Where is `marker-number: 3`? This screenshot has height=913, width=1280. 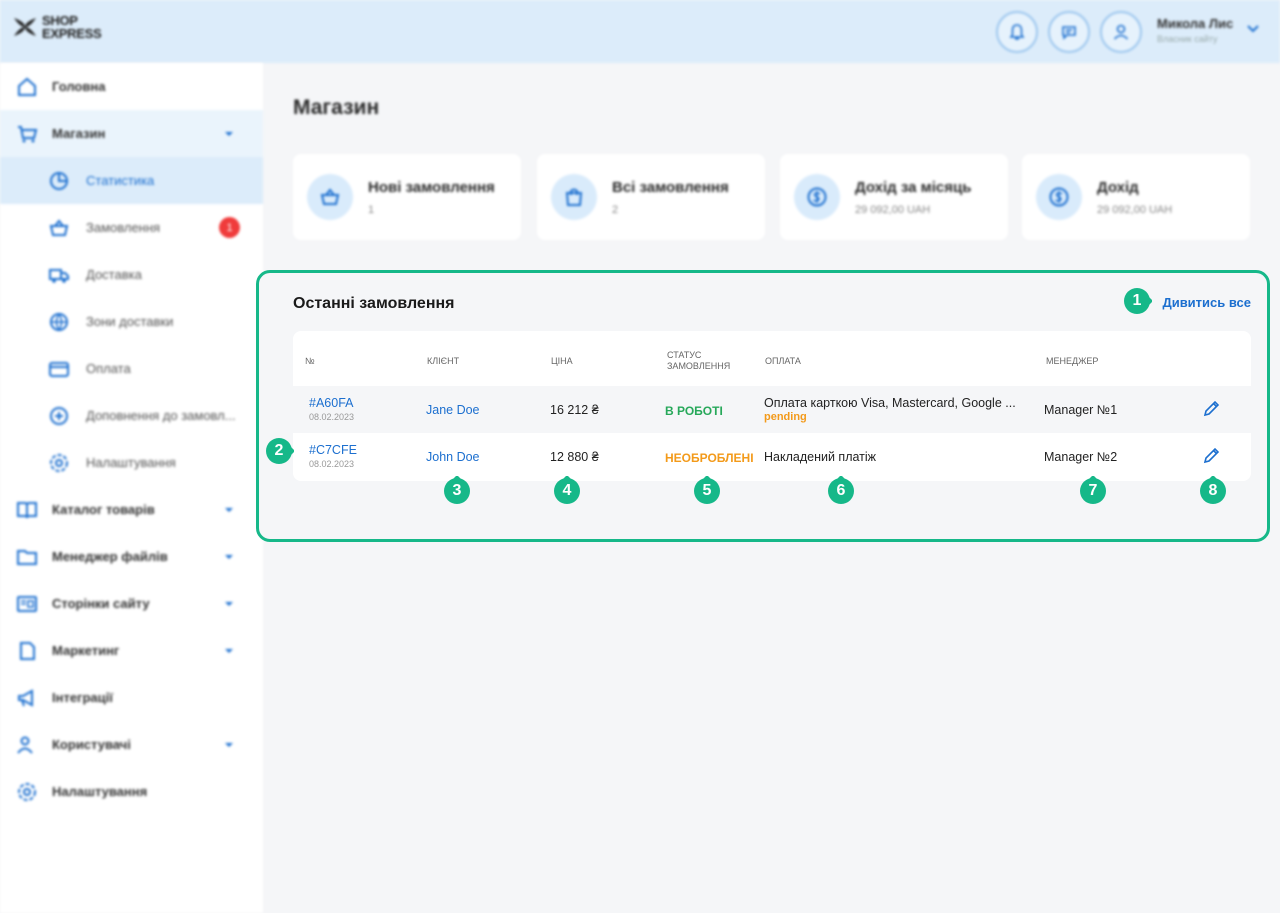 marker-number: 3 is located at coordinates (457, 490).